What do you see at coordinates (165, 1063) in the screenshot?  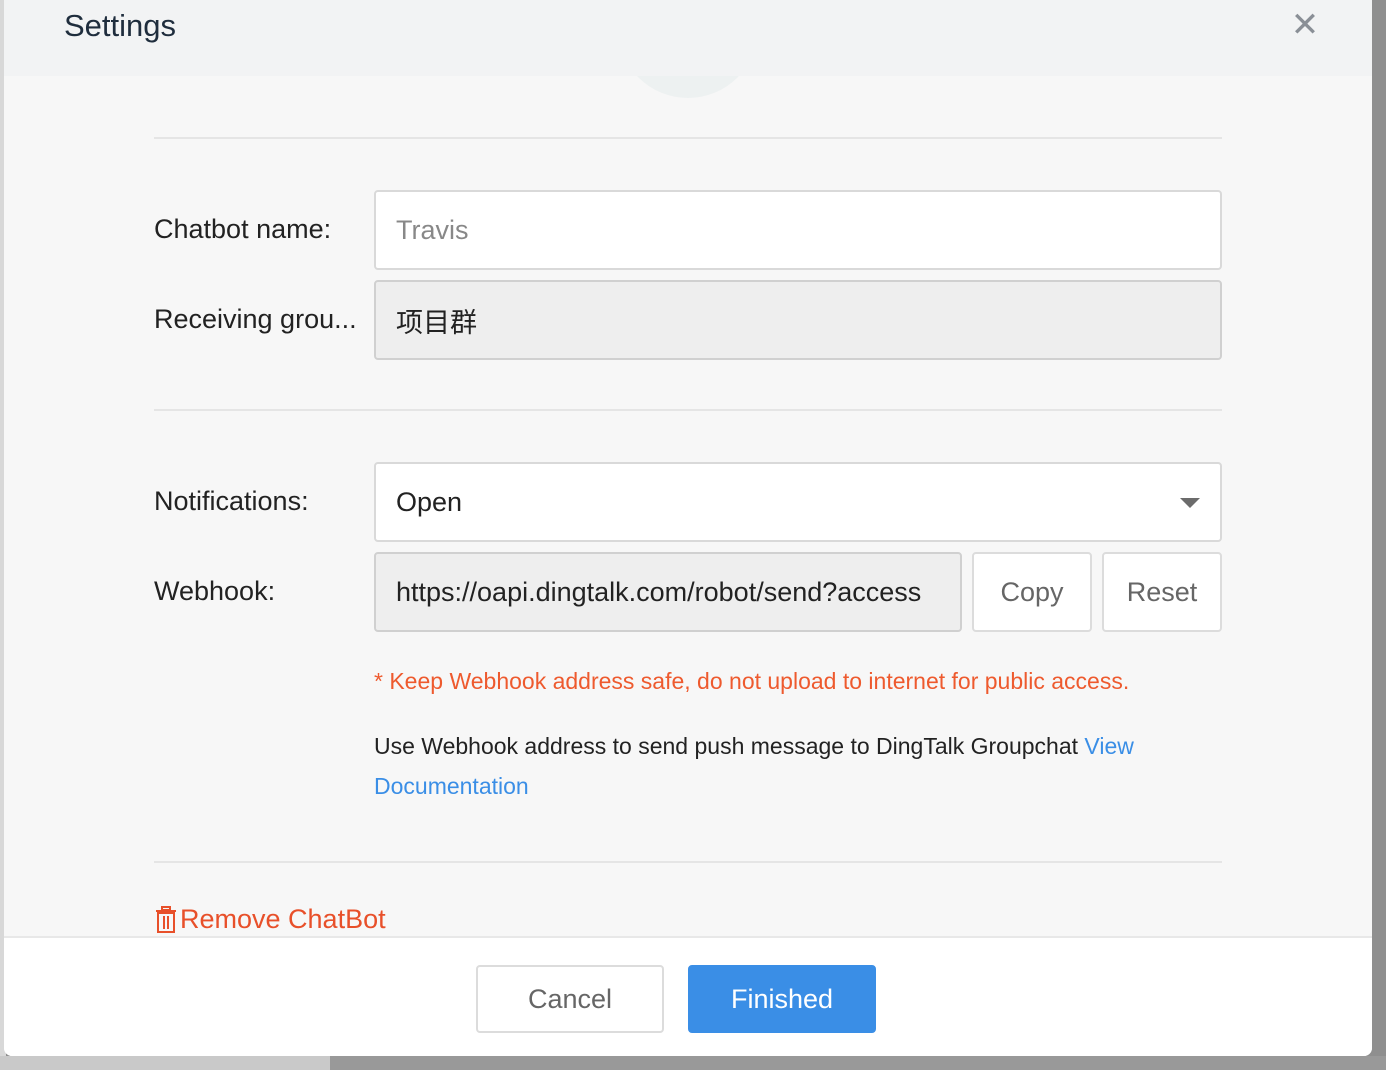 I see `background-overlay-left` at bounding box center [165, 1063].